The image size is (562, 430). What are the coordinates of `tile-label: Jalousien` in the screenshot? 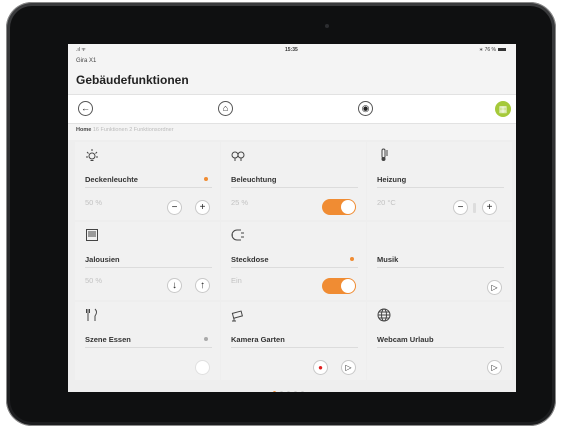 It's located at (102, 259).